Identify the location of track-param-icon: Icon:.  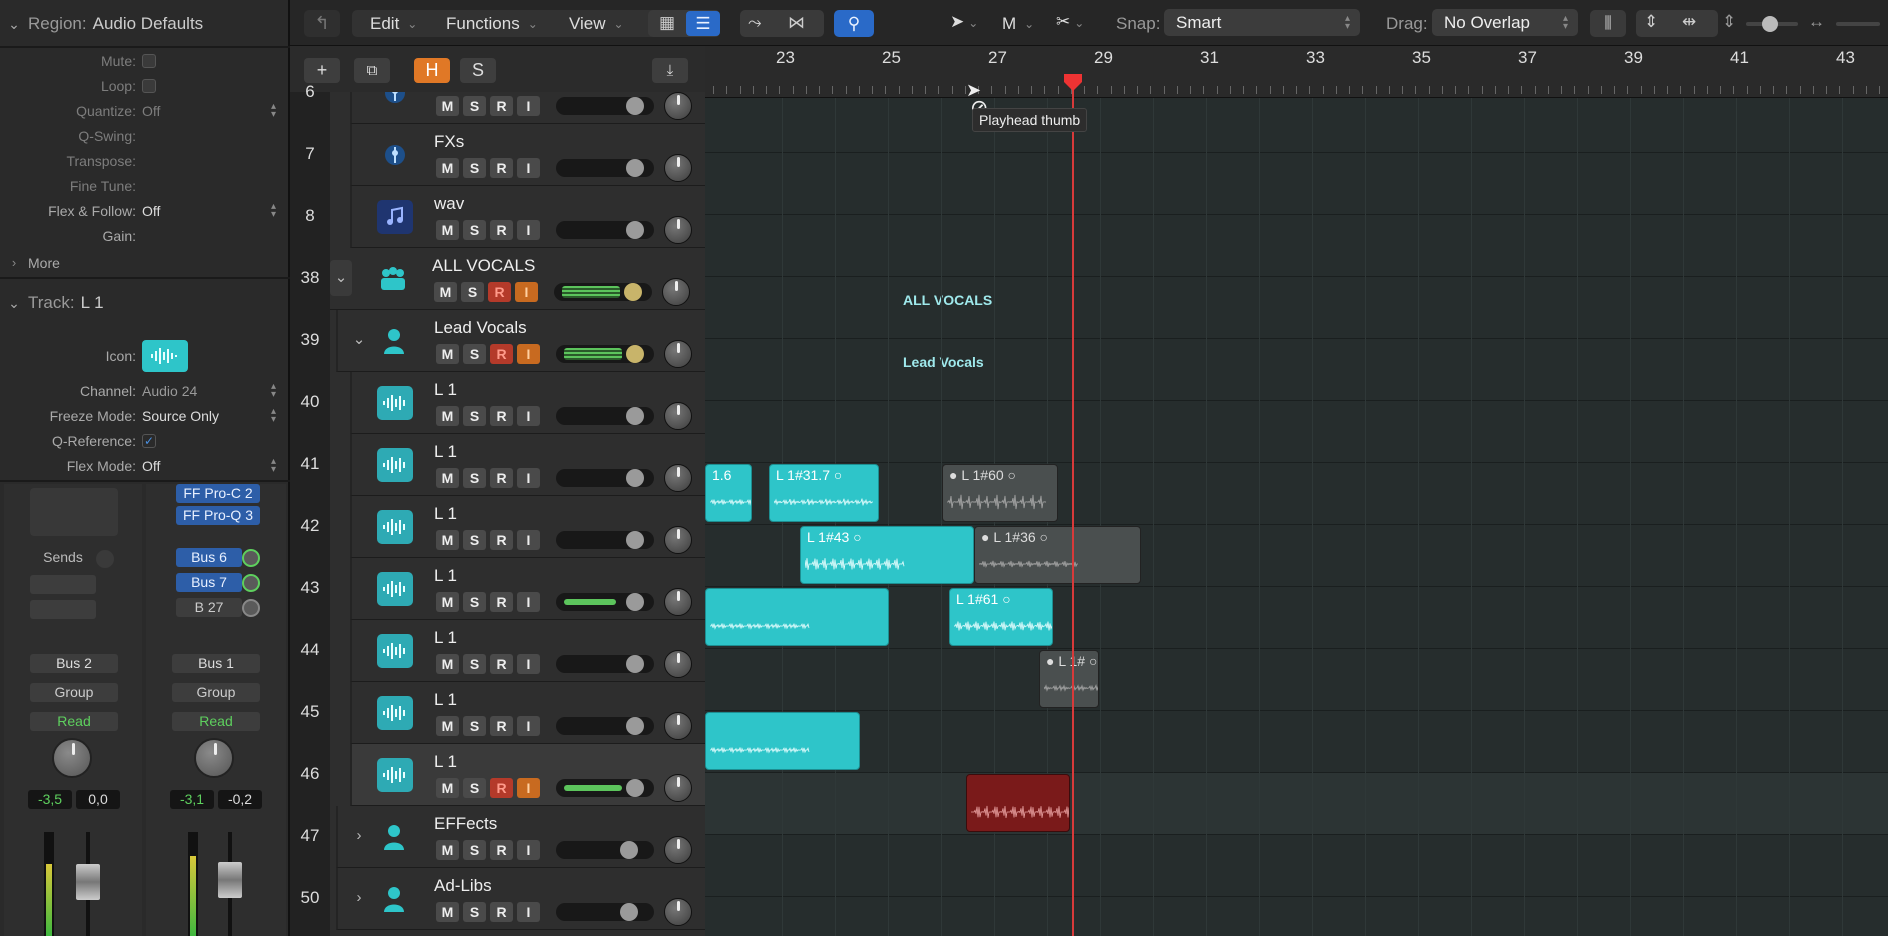
(145, 356).